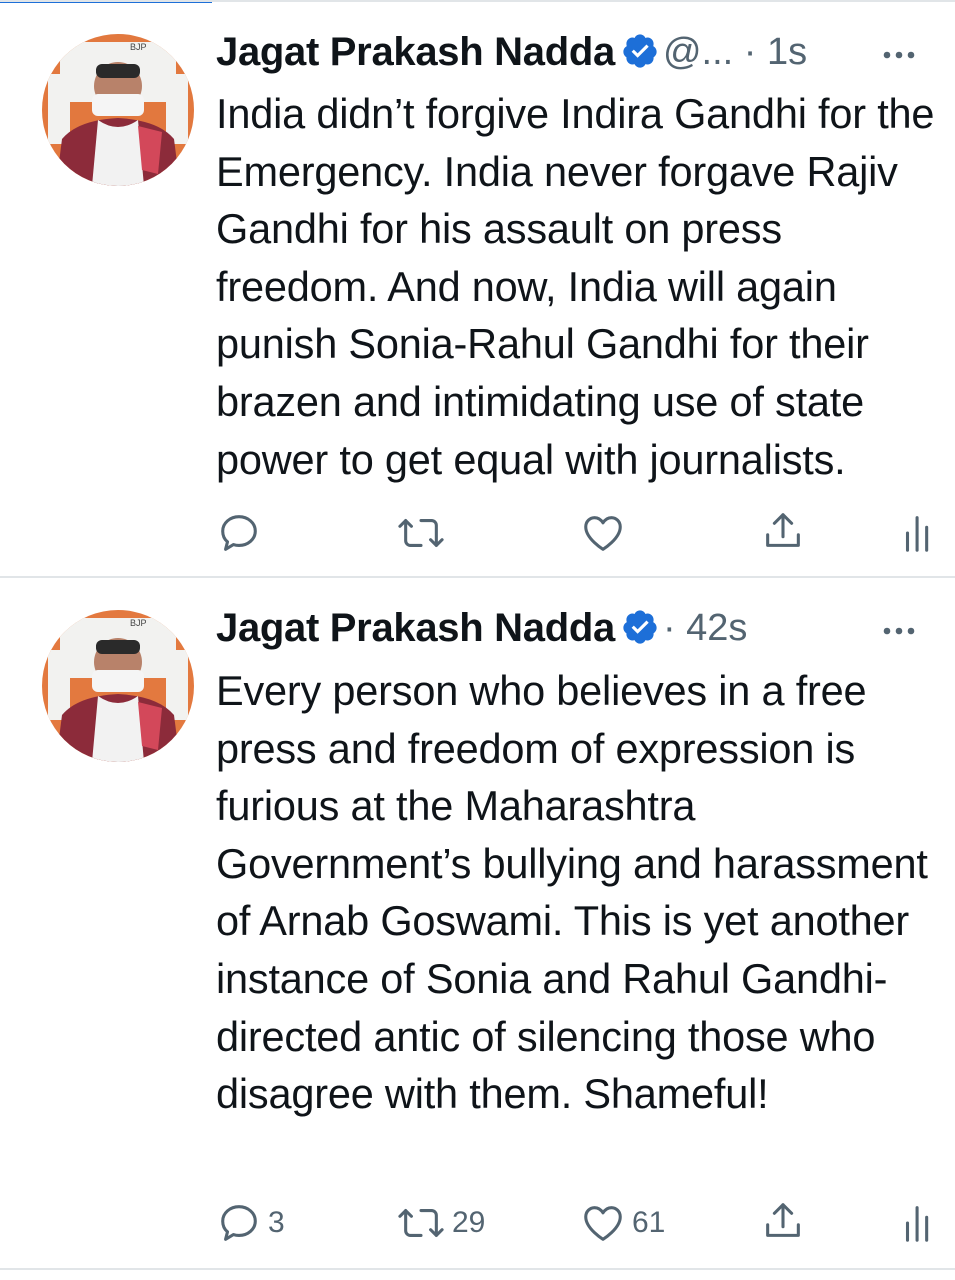 This screenshot has height=1280, width=955. What do you see at coordinates (477, 1269) in the screenshot?
I see `bottom-divider` at bounding box center [477, 1269].